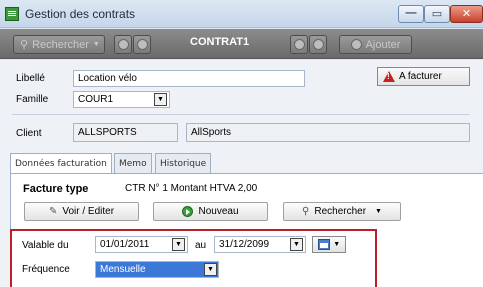 Image resolution: width=483 pixels, height=287 pixels. What do you see at coordinates (125, 132) in the screenshot?
I see `client-code-field: ALLSPORTS` at bounding box center [125, 132].